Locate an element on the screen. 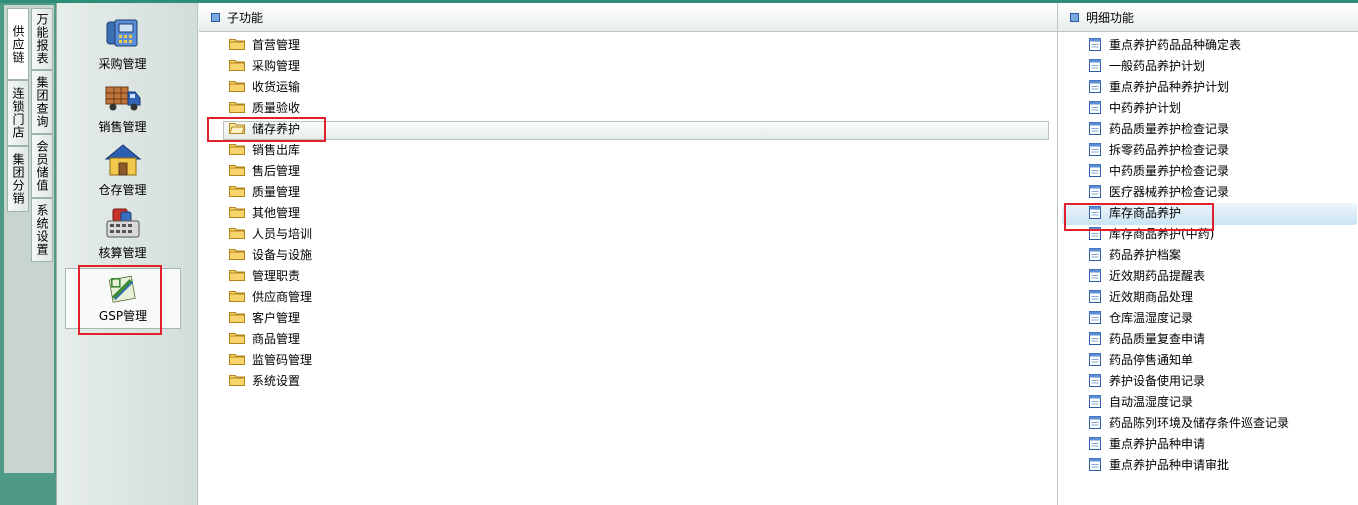 This screenshot has width=1358, height=505. detail-function-header: 明细功能 is located at coordinates (1208, 17).